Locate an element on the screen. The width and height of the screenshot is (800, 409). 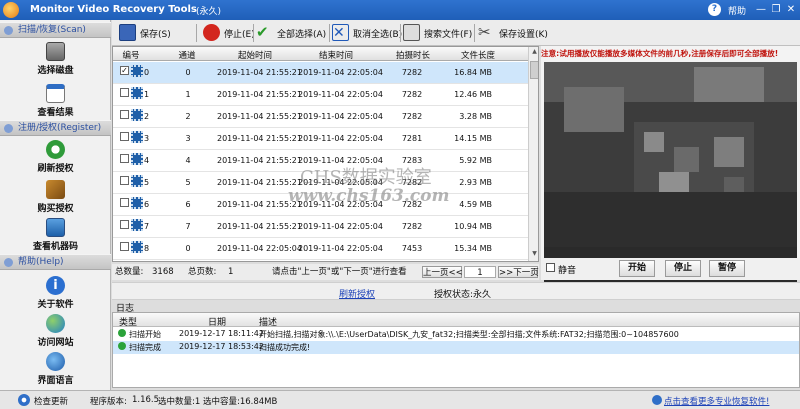
promo-link: 点击查看更多专业恢复软件! is located at coordinates (716, 401).